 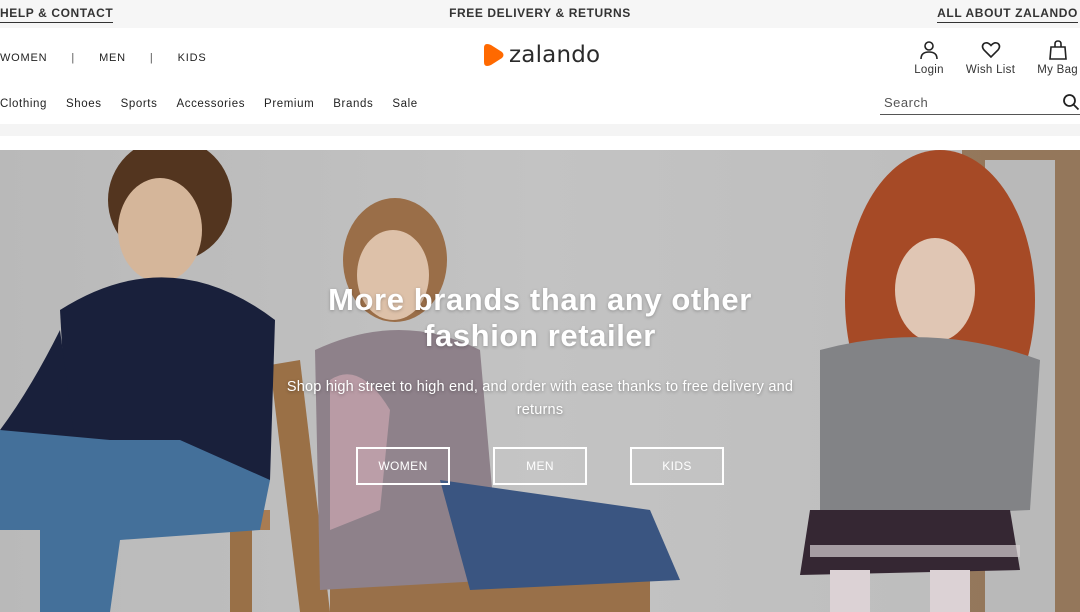 I want to click on cta-men-button: MEN, so click(x=540, y=466).